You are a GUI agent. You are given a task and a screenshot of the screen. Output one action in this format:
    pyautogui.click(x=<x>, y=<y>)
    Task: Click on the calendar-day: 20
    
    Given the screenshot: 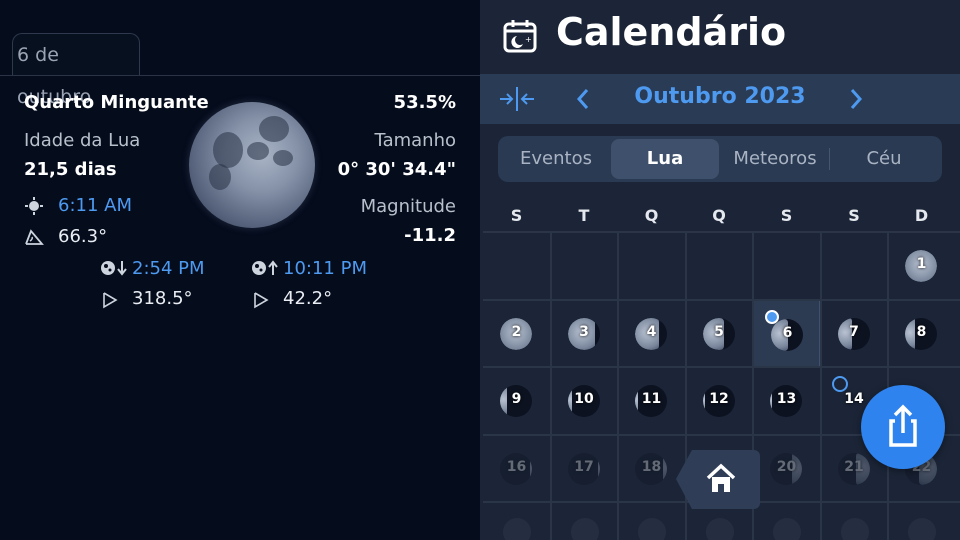 What is the action you would take?
    pyautogui.click(x=786, y=468)
    